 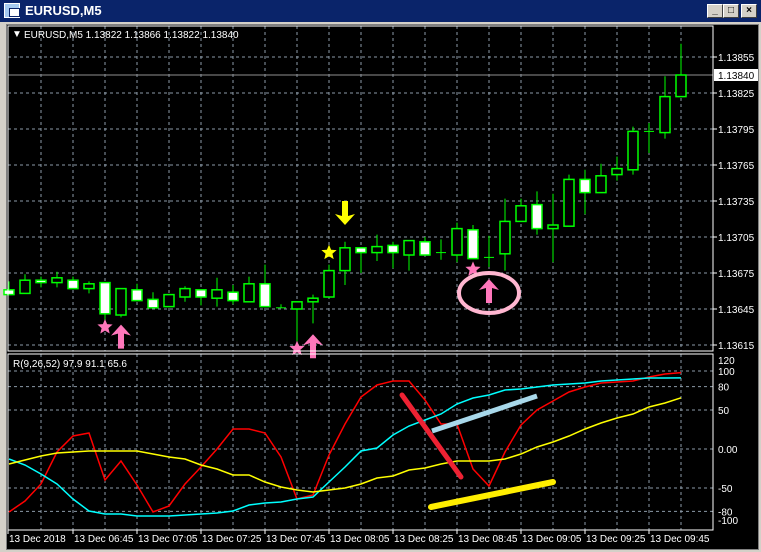 I want to click on indicator-tick-label: 100, so click(x=726, y=372).